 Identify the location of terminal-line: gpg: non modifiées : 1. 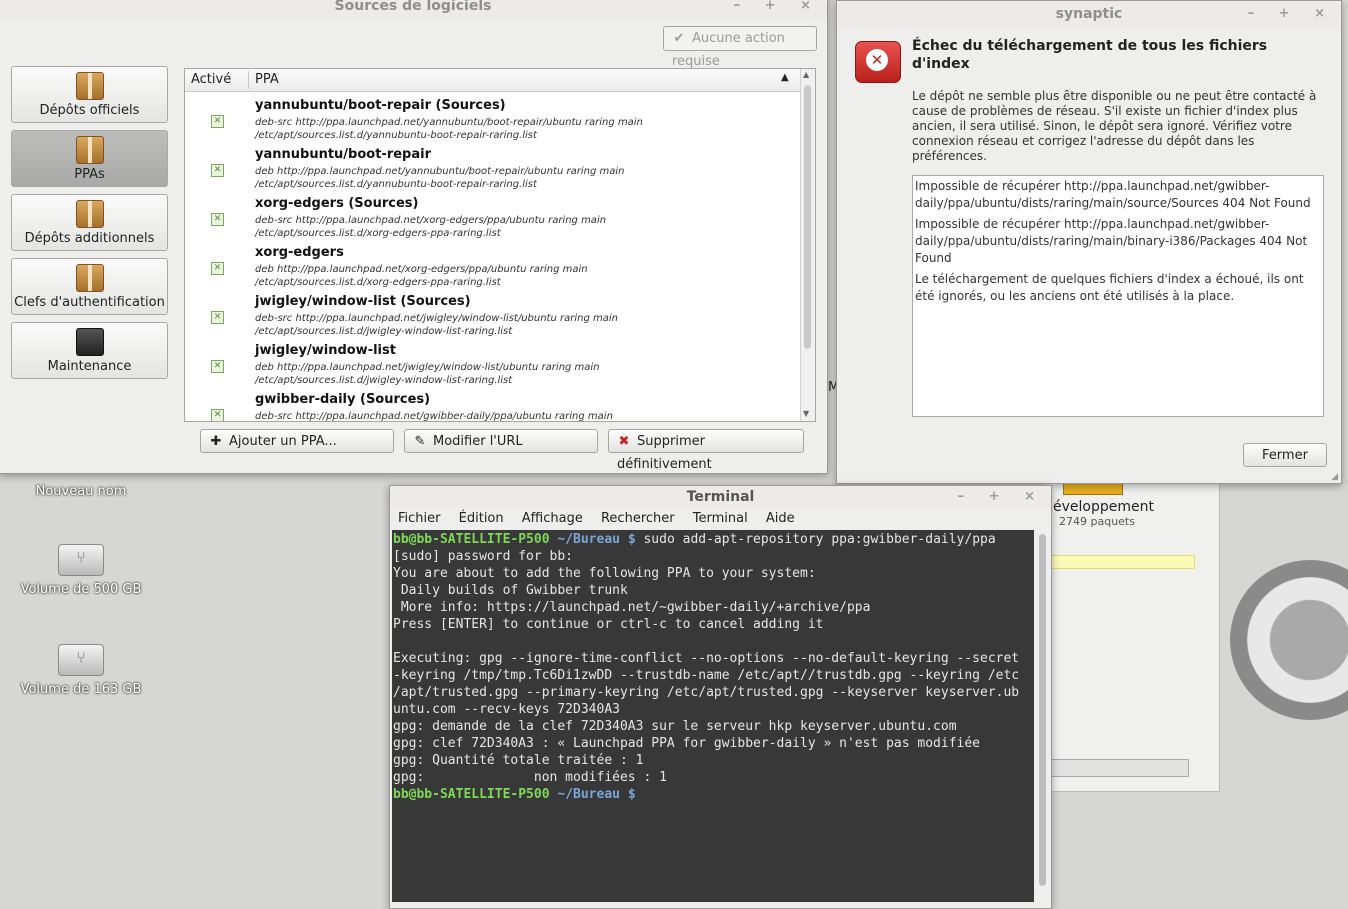
(530, 777).